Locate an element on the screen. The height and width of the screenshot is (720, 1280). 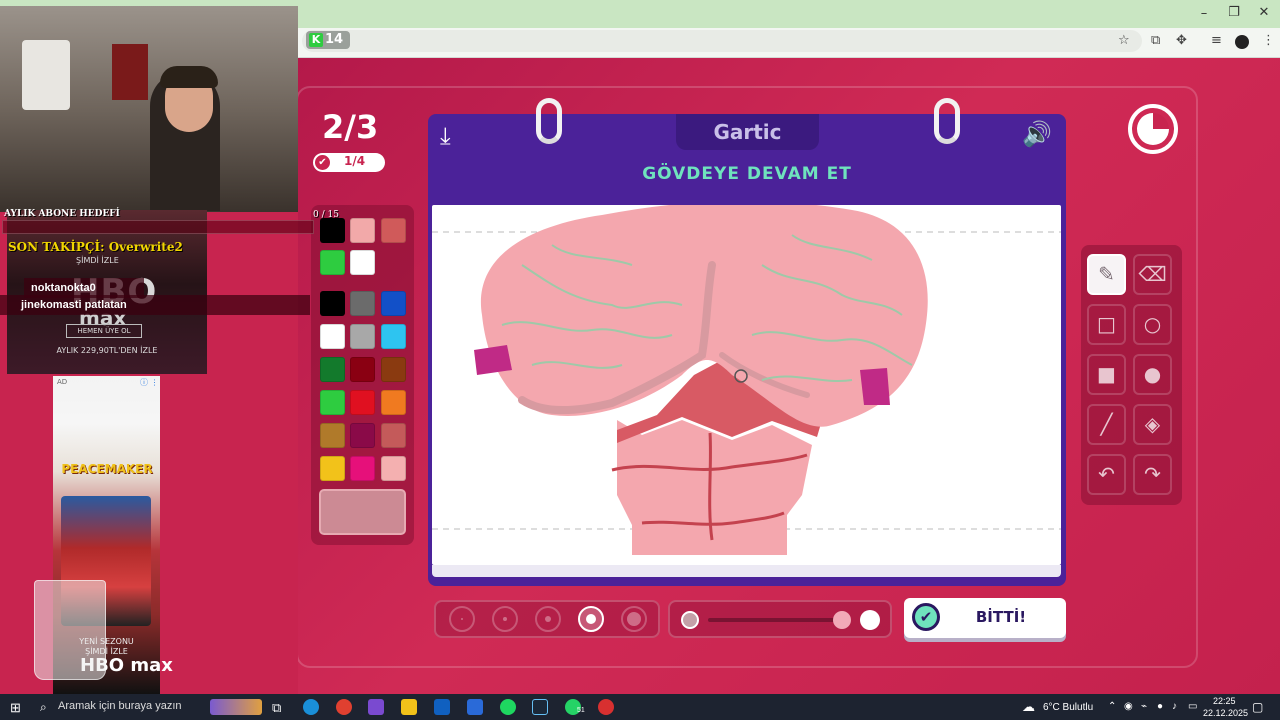
store-icon is located at coordinates (475, 707).